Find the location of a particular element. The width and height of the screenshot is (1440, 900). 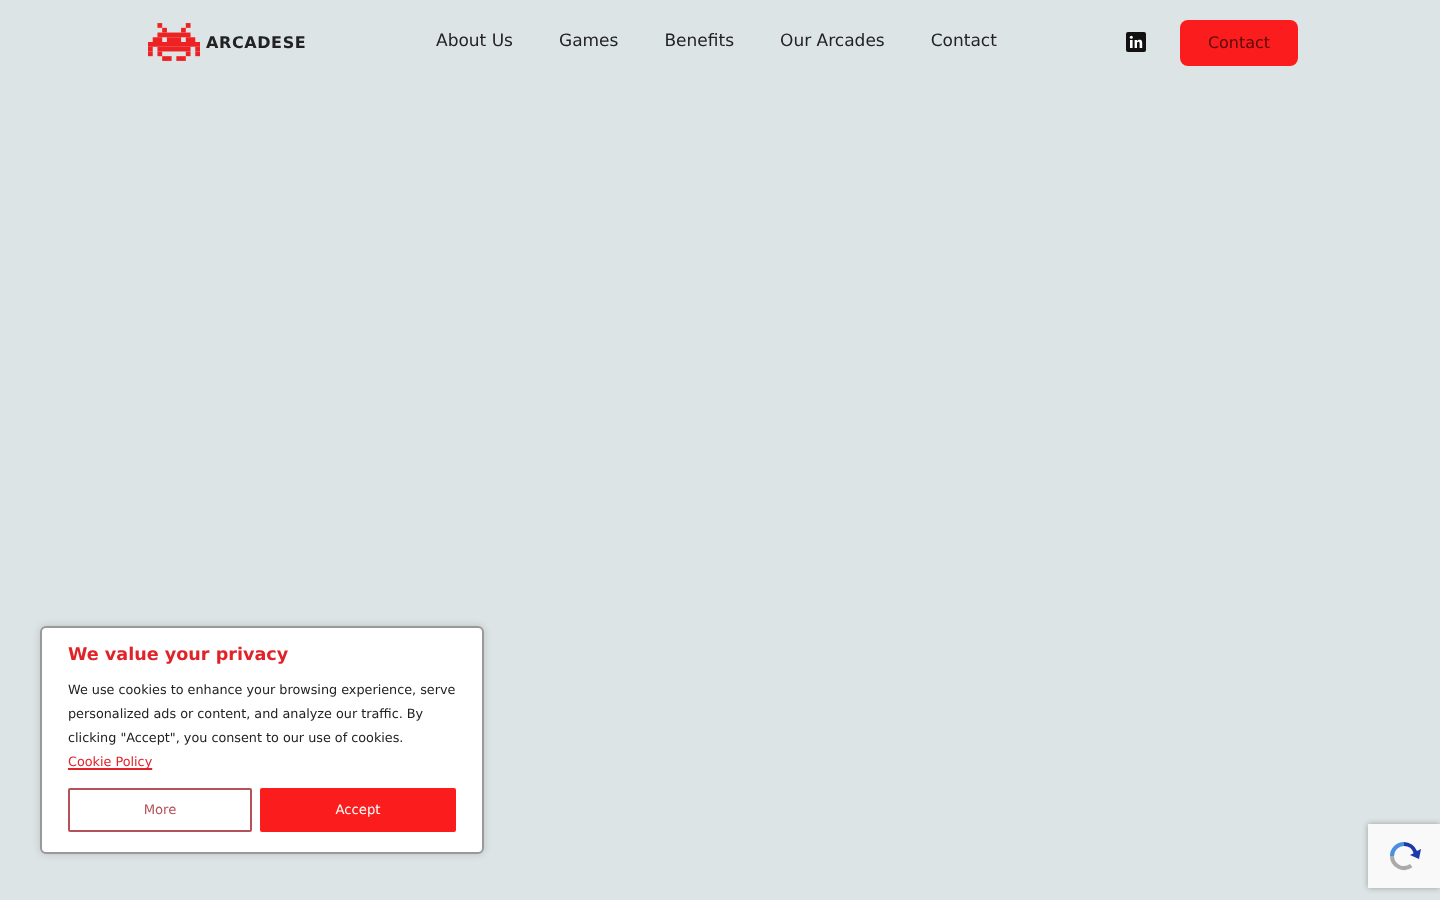

nav-link: About Us is located at coordinates (474, 42).